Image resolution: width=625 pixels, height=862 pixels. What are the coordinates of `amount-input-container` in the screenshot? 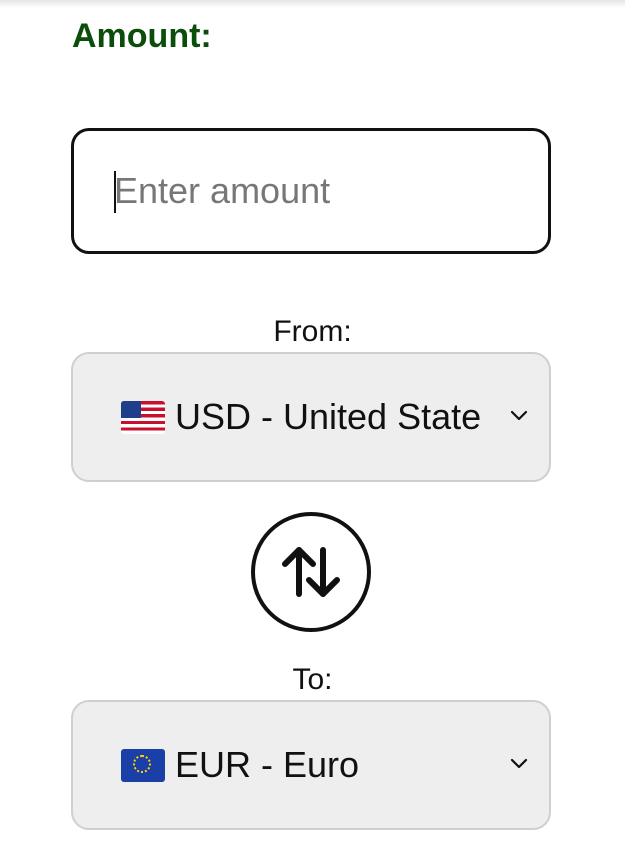 It's located at (311, 191).